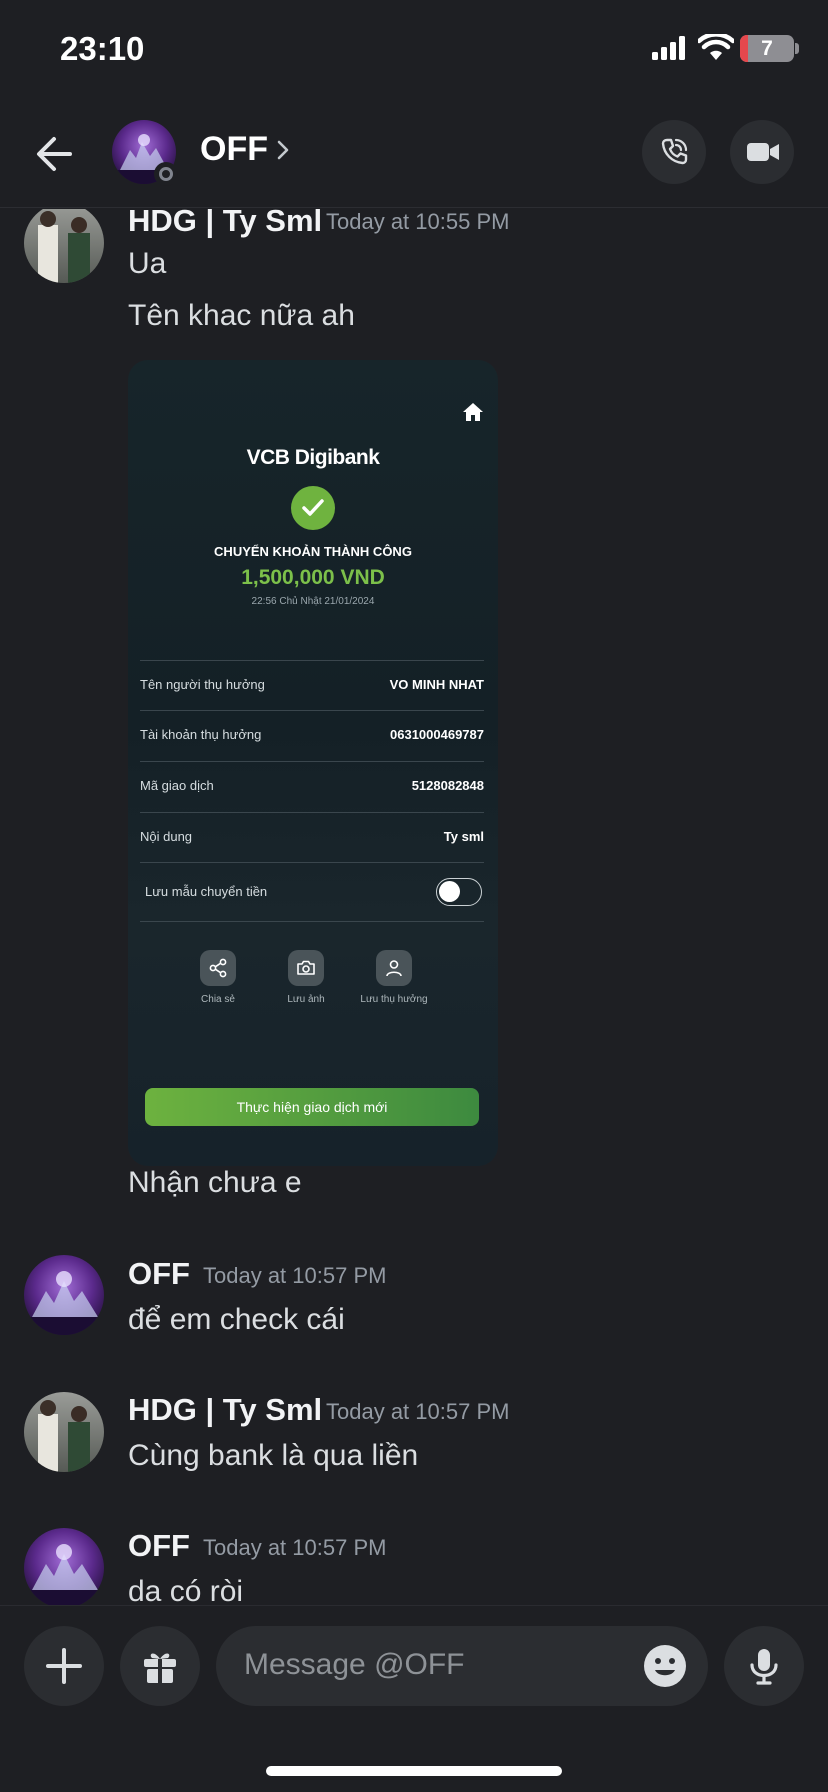  What do you see at coordinates (313, 508) in the screenshot?
I see `success-check-icon` at bounding box center [313, 508].